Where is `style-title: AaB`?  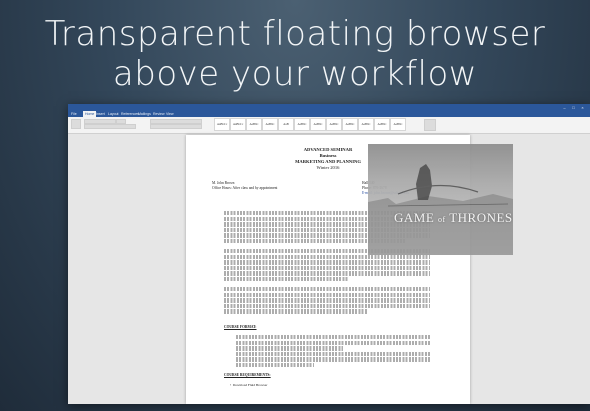 style-title: AaB is located at coordinates (286, 124).